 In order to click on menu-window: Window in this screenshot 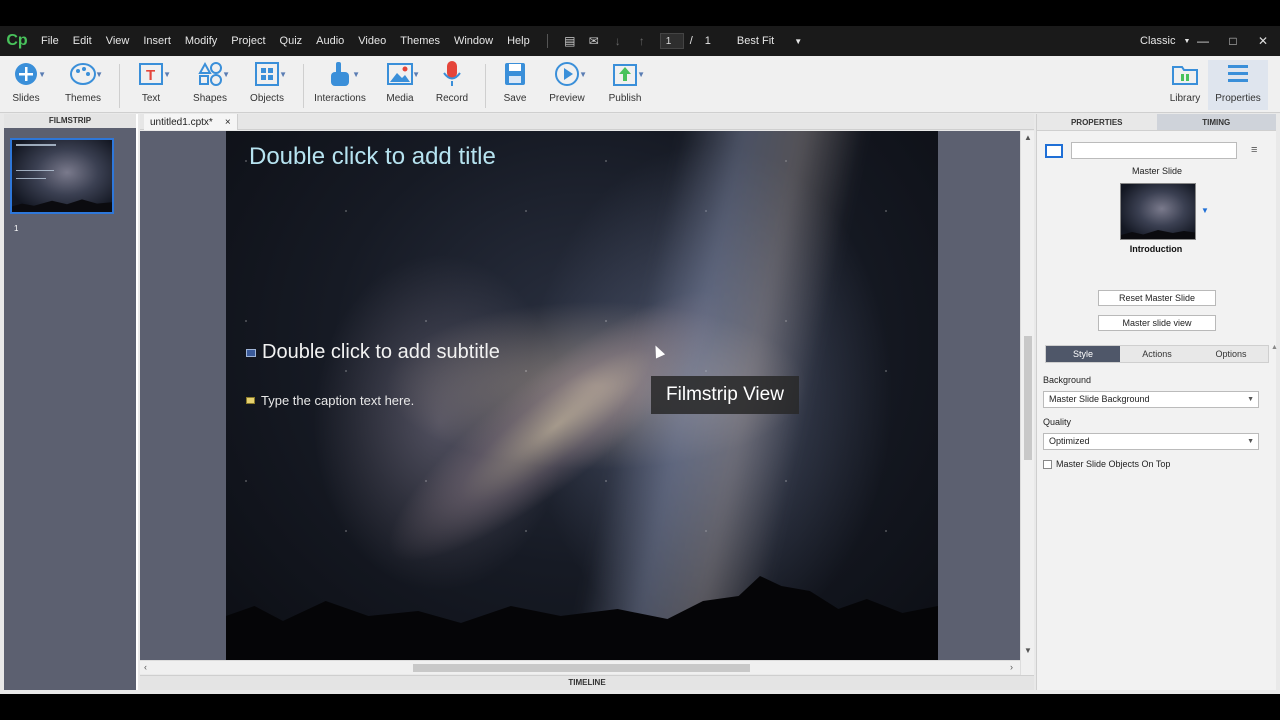, I will do `click(473, 41)`.